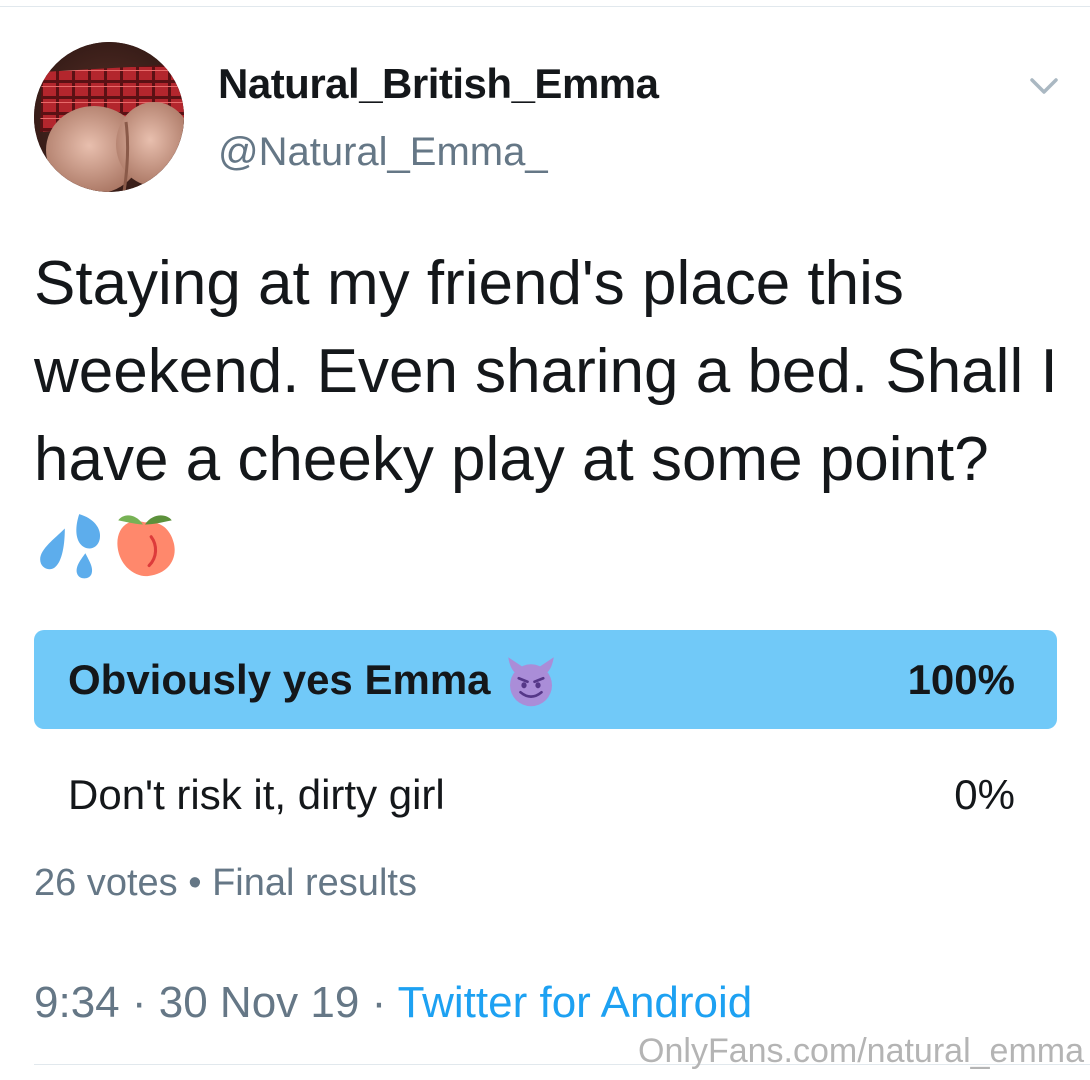  I want to click on top-divider, so click(545, 6).